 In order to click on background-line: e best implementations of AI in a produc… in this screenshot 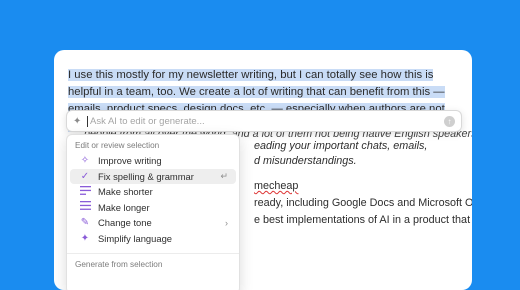, I will do `click(363, 220)`.